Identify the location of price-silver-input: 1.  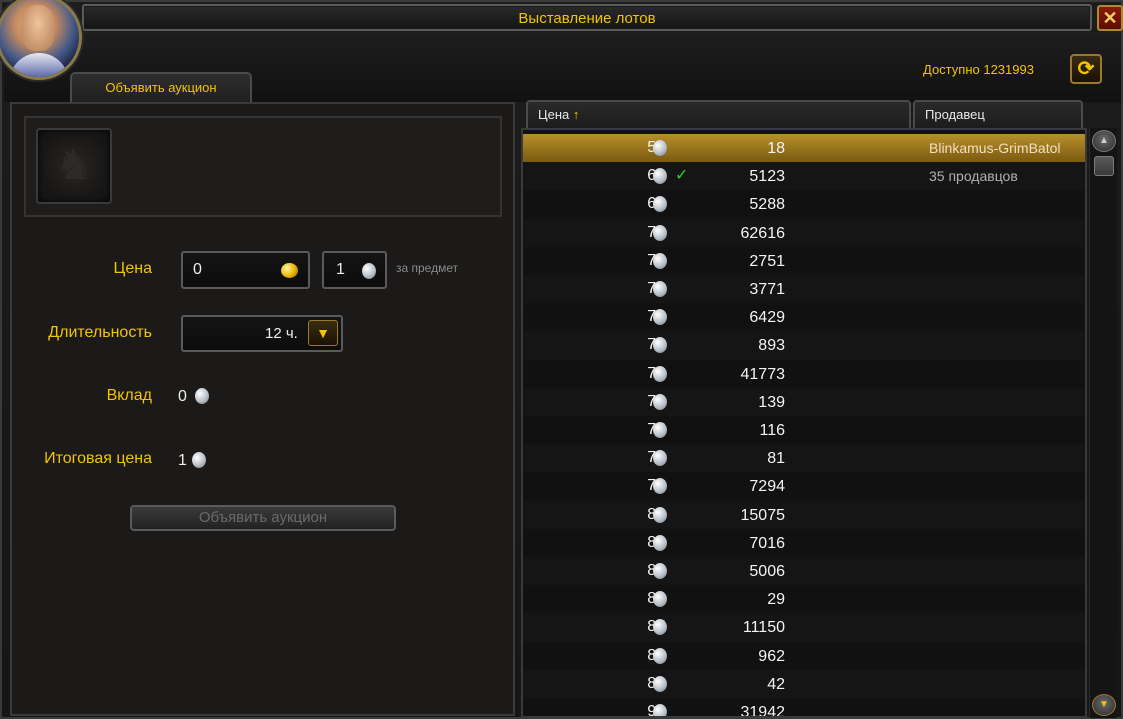
(354, 270).